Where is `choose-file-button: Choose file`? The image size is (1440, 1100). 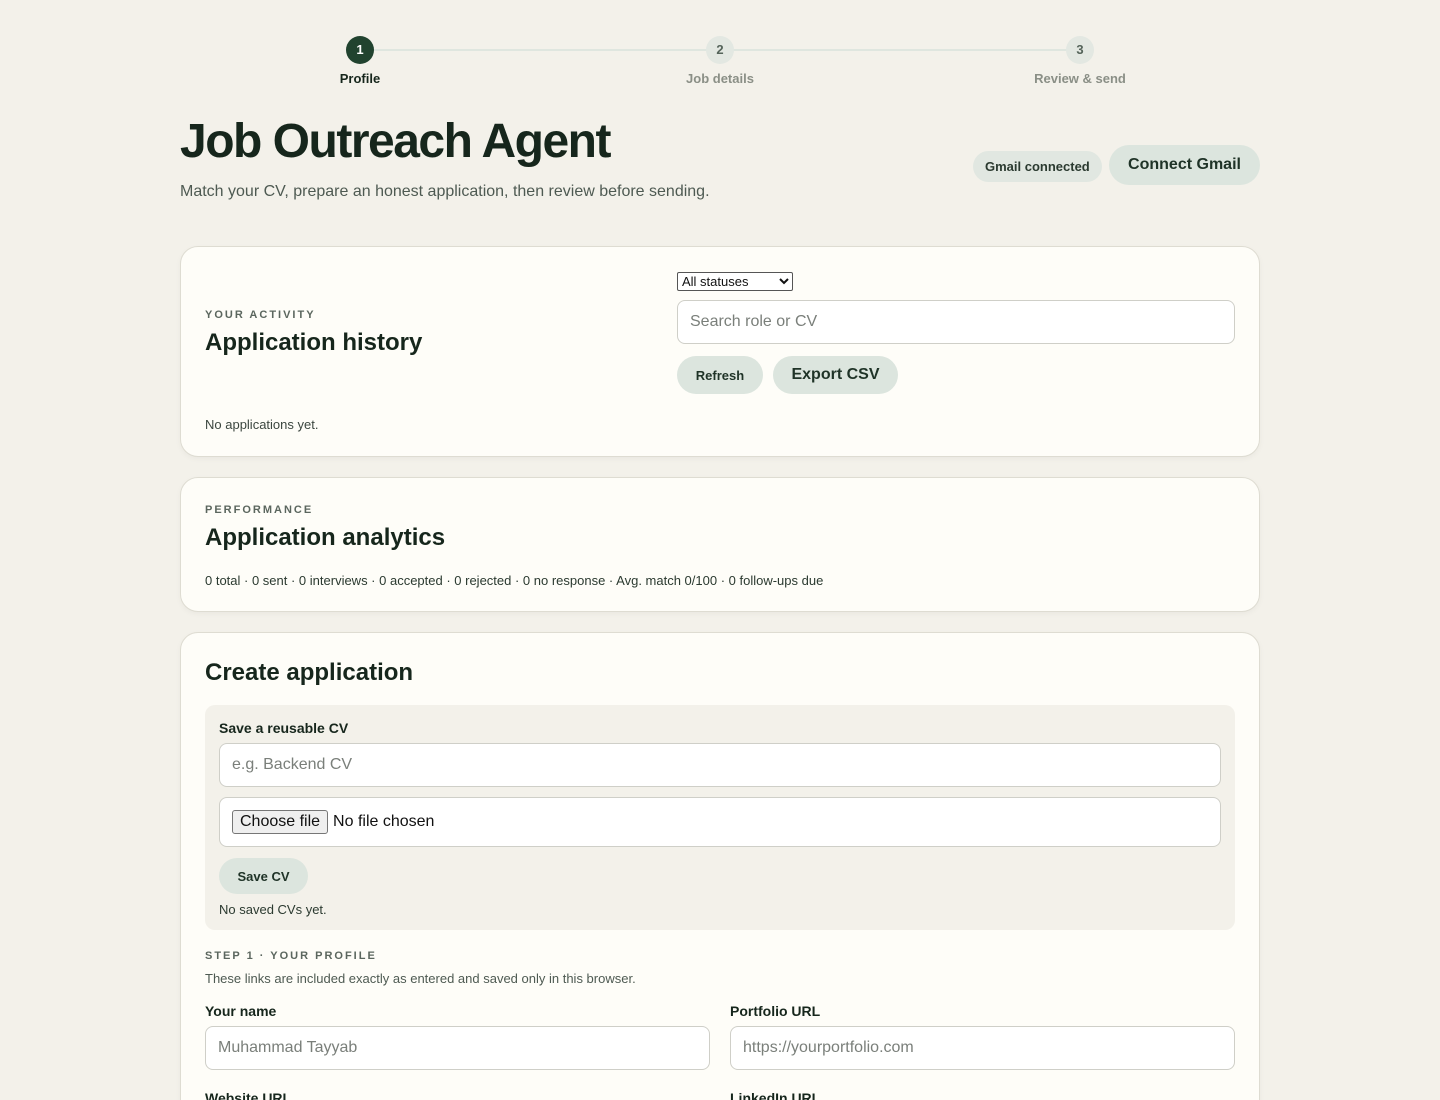 choose-file-button: Choose file is located at coordinates (280, 822).